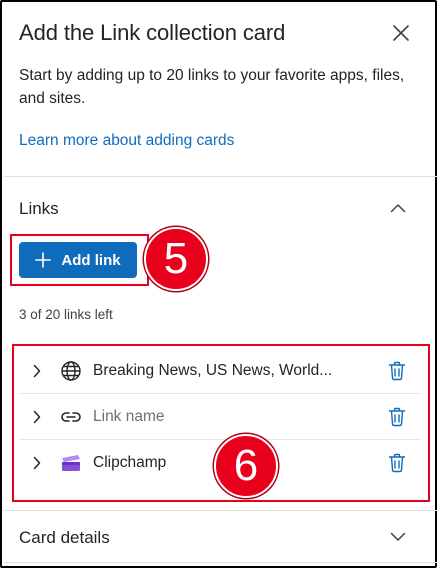 This screenshot has width=437, height=568. What do you see at coordinates (39, 208) in the screenshot?
I see `links-section-heading: Links` at bounding box center [39, 208].